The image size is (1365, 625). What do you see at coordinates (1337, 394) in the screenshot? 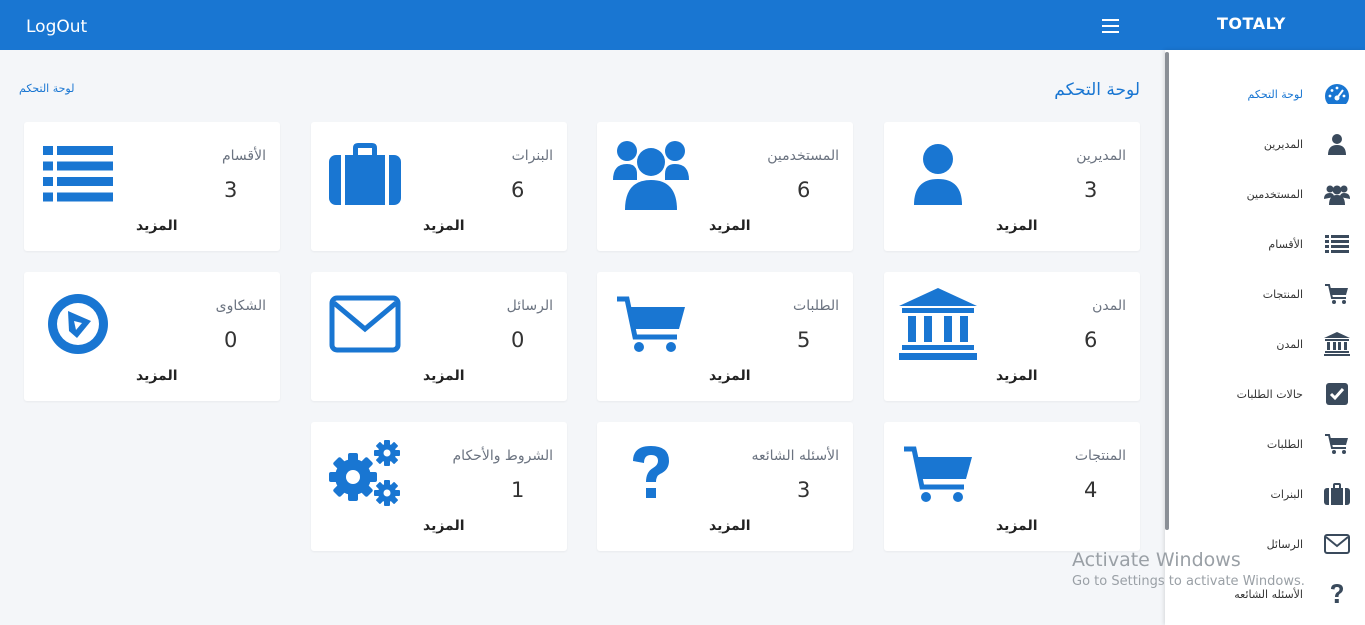
I see `check-square-icon` at bounding box center [1337, 394].